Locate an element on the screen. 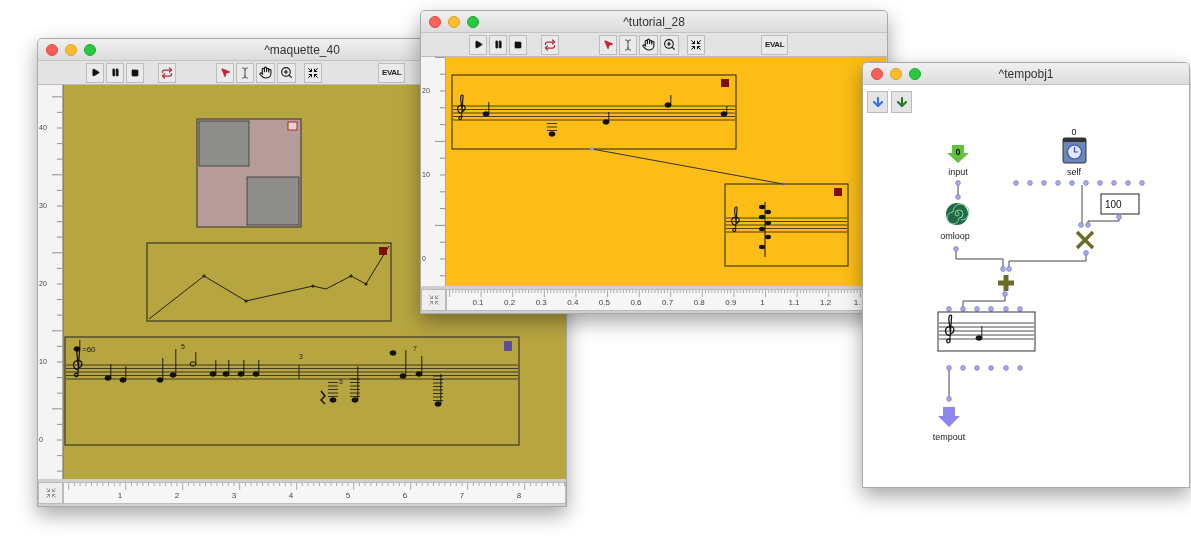 This screenshot has height=546, width=1191. break-point-function-box is located at coordinates (269, 282).